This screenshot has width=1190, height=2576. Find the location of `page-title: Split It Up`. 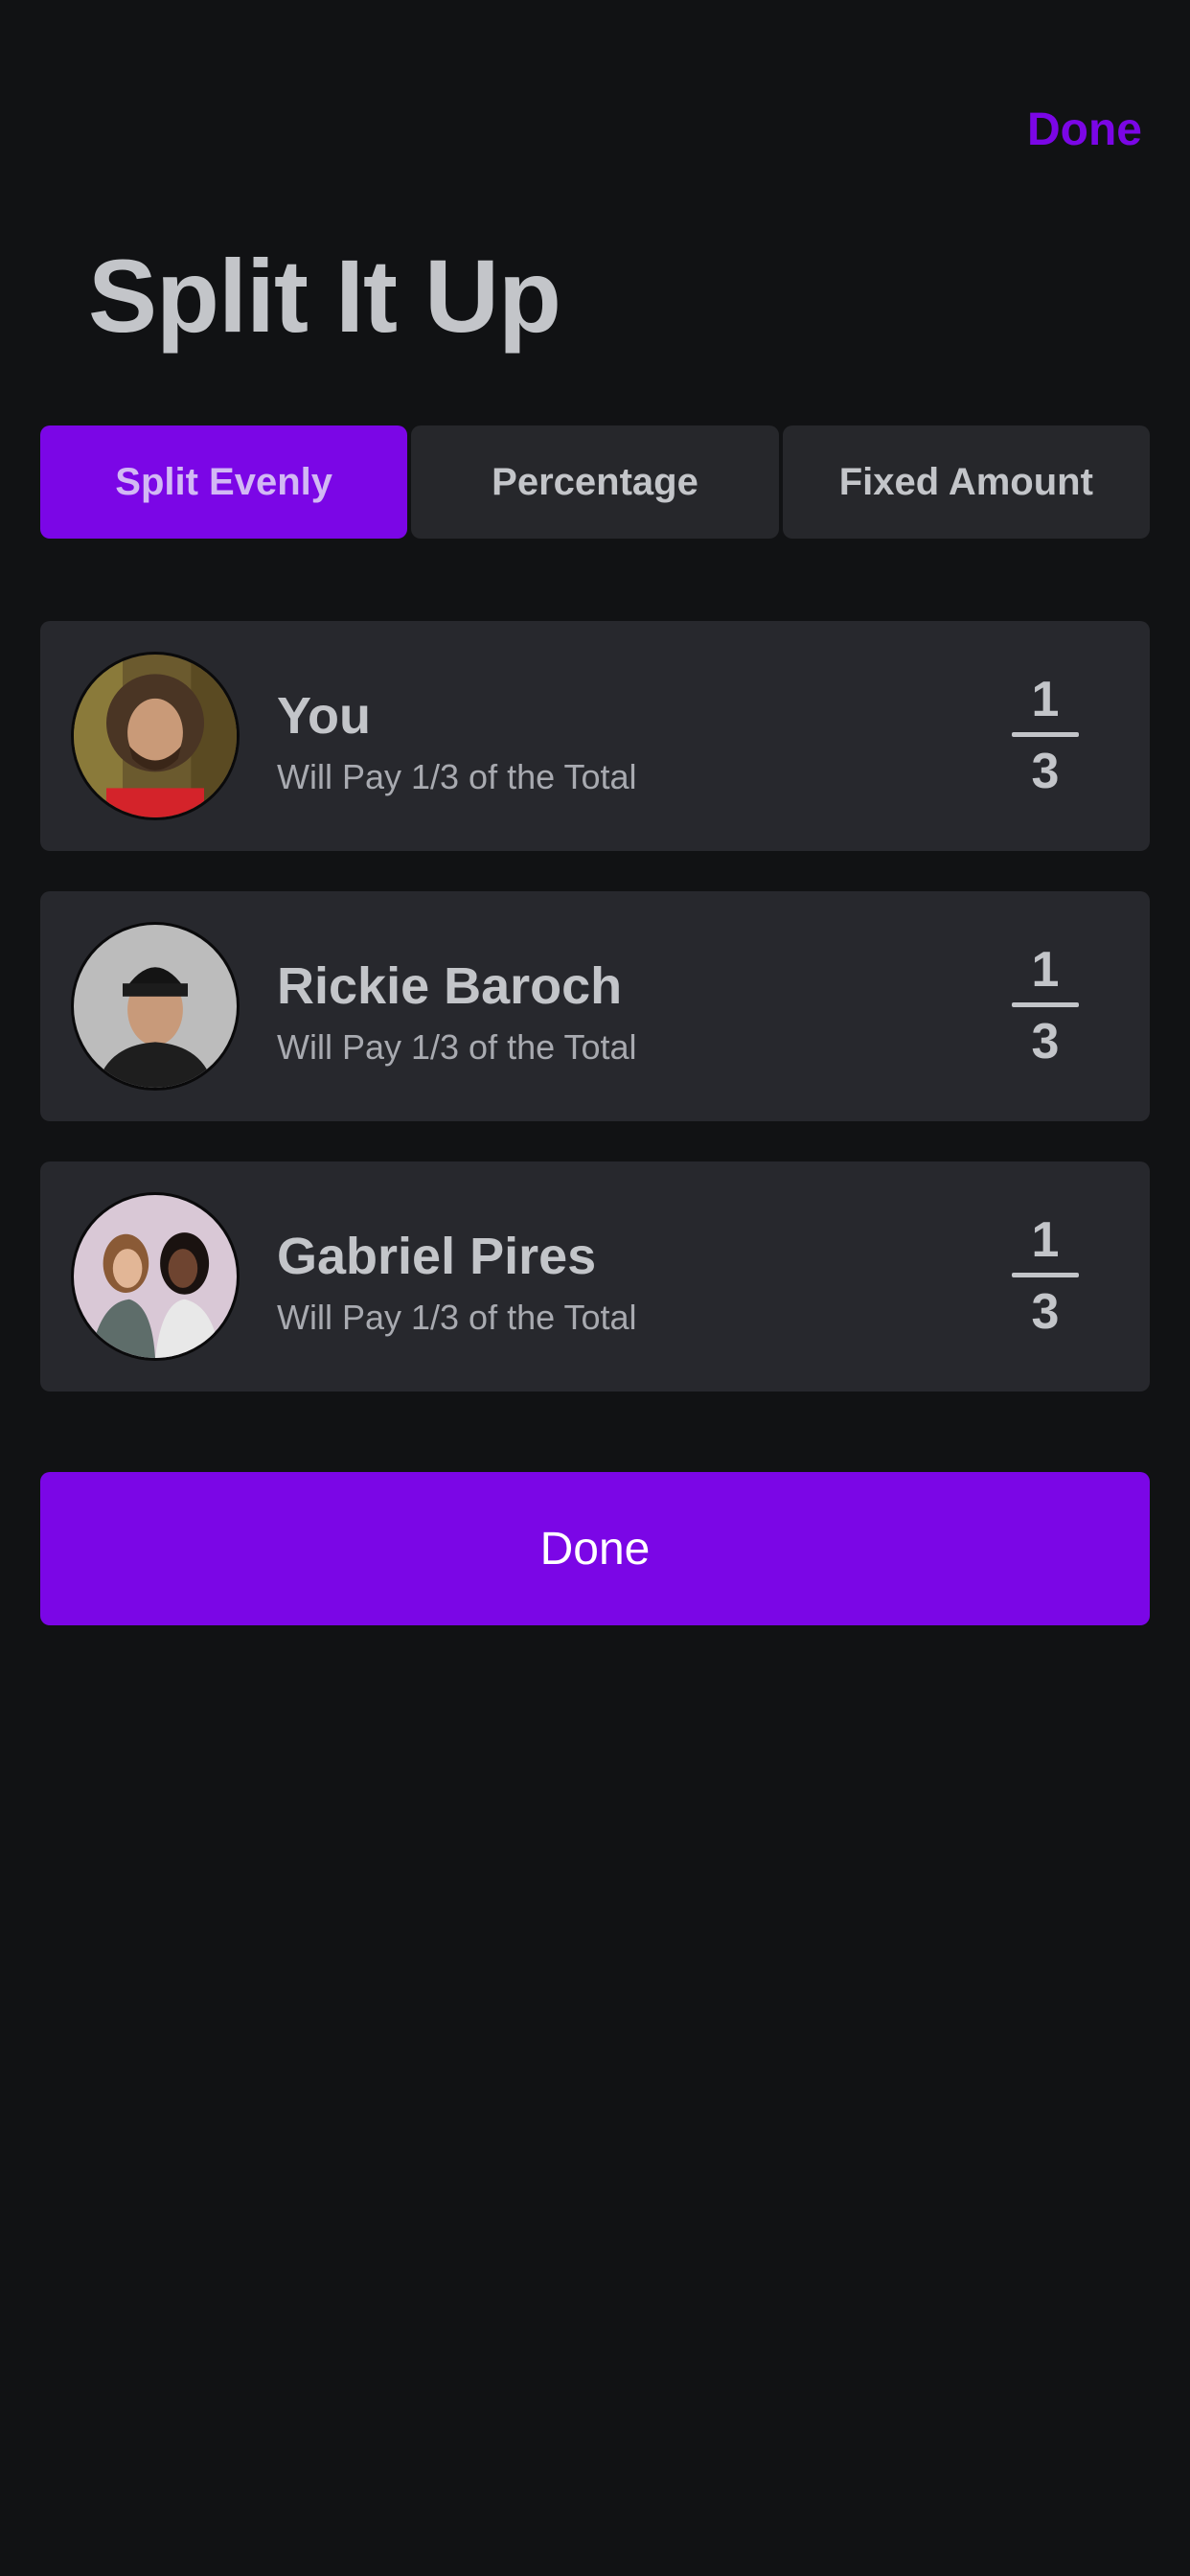

page-title: Split It Up is located at coordinates (325, 296).